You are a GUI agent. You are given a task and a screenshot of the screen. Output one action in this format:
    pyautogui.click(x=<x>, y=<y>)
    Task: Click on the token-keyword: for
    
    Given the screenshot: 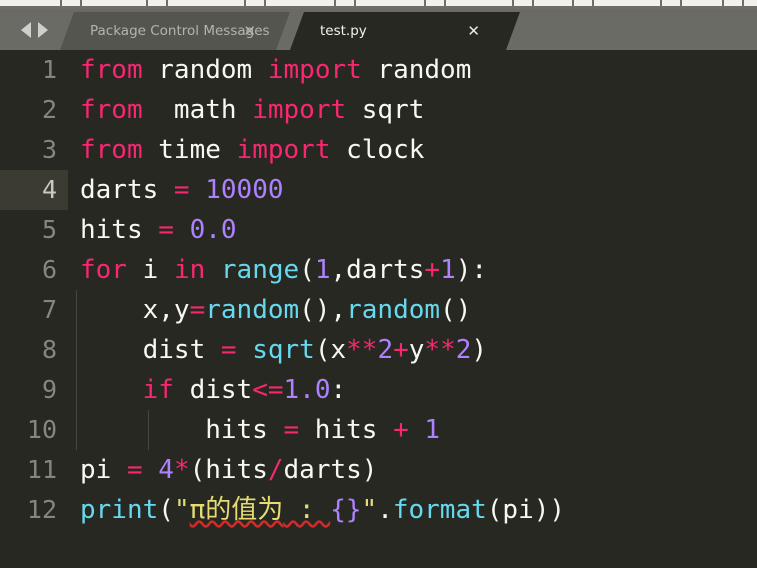 What is the action you would take?
    pyautogui.click(x=103, y=270)
    